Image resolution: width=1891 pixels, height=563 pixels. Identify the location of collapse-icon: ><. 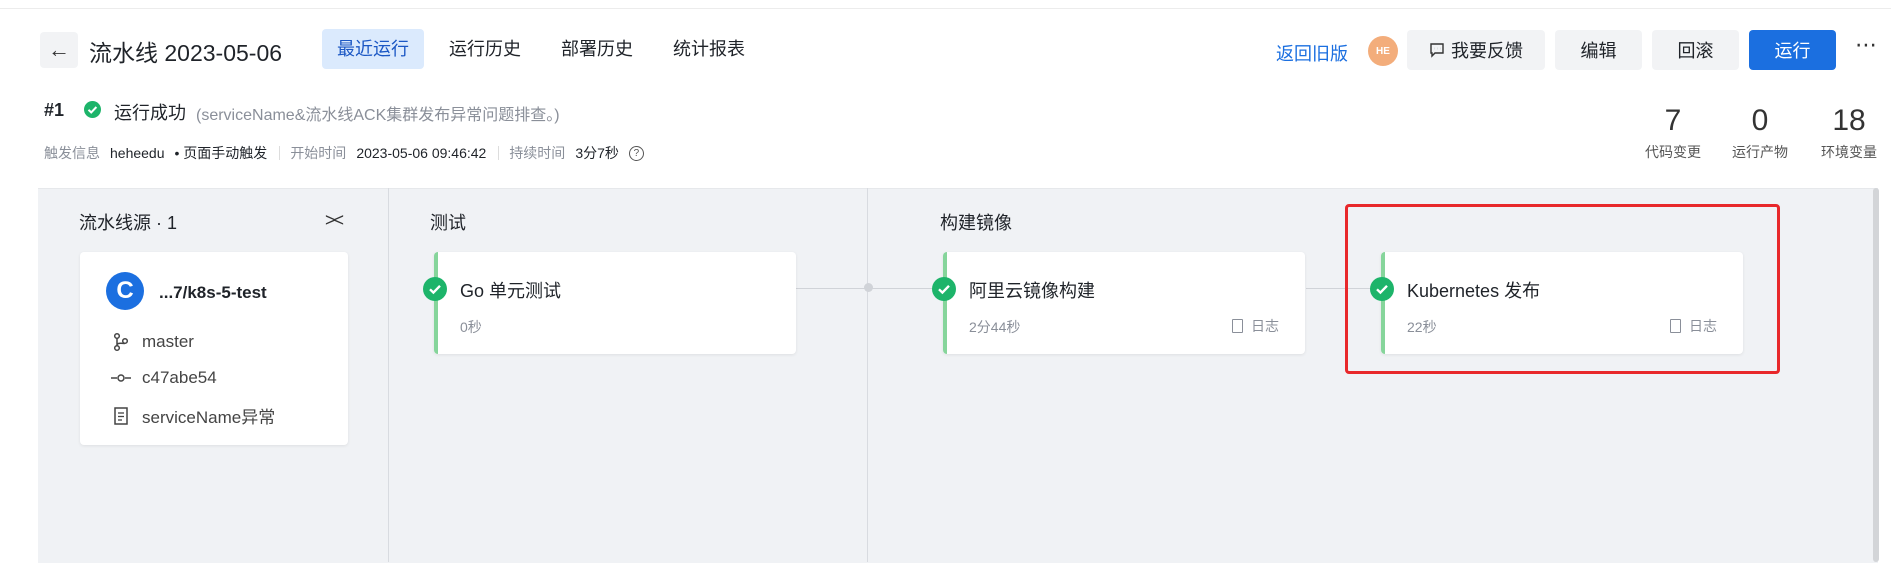
(334, 220).